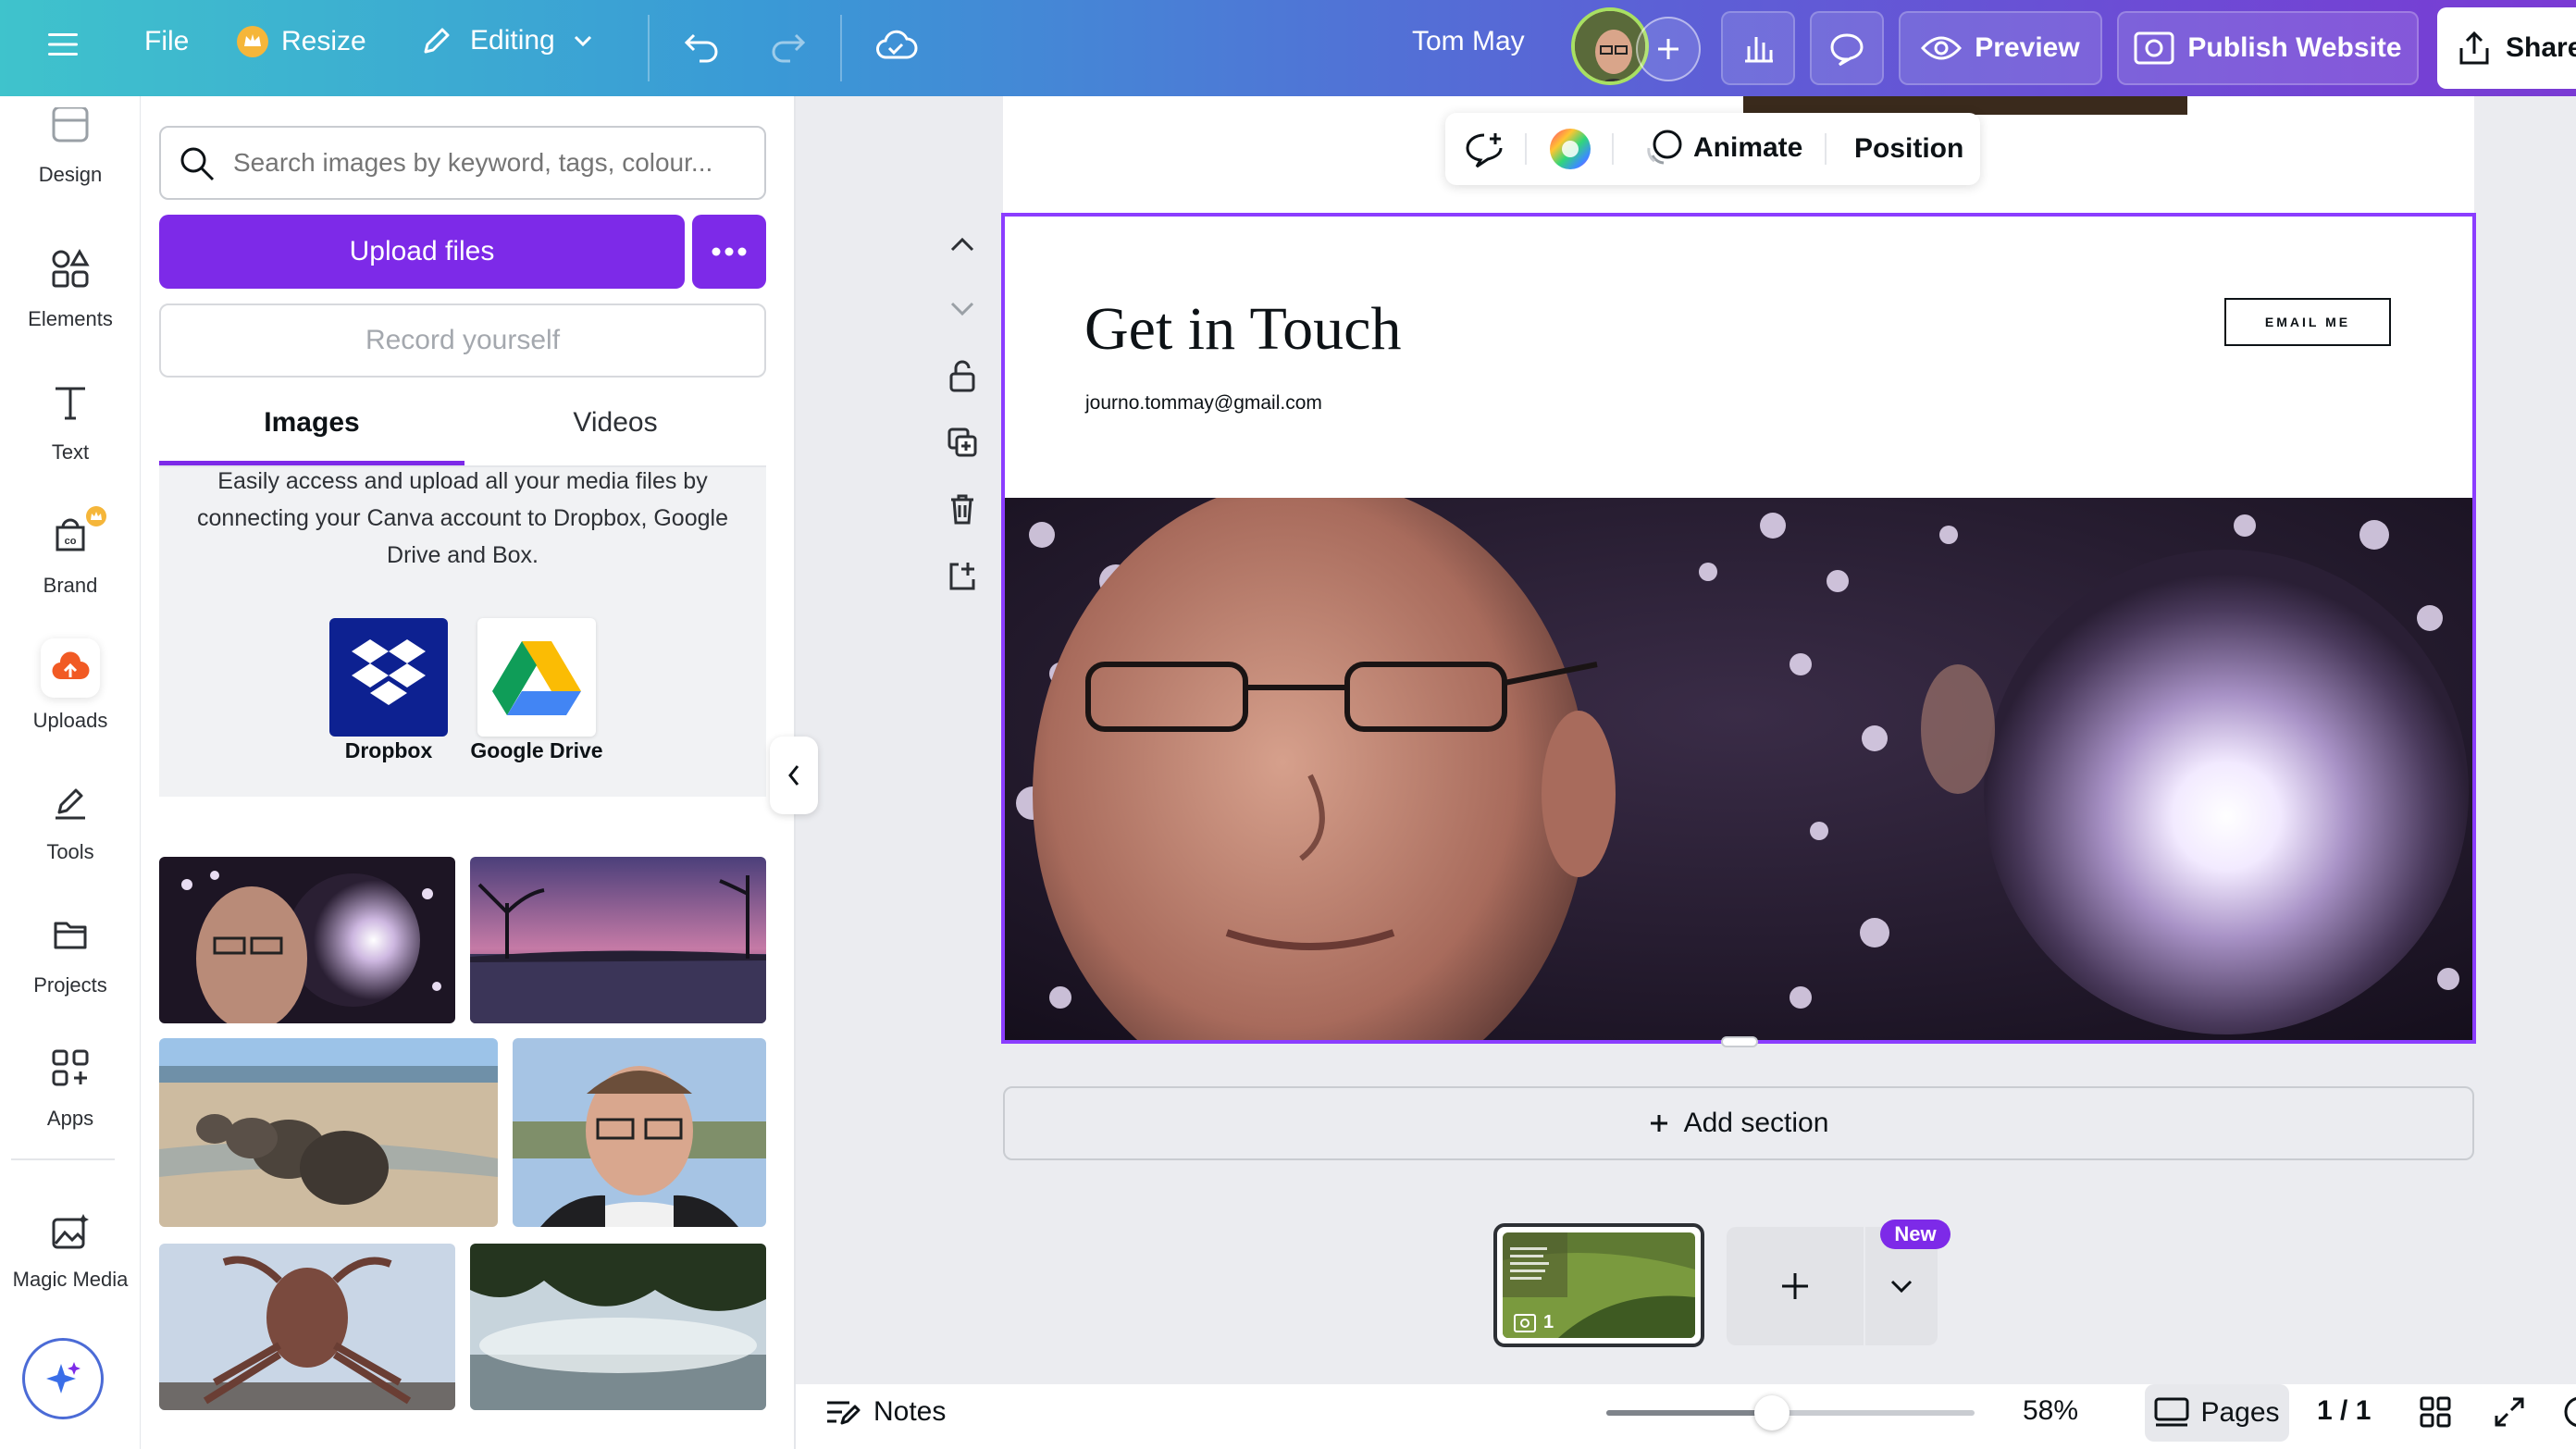 The image size is (2576, 1449). I want to click on editing-mode-button: Editing, so click(507, 40).